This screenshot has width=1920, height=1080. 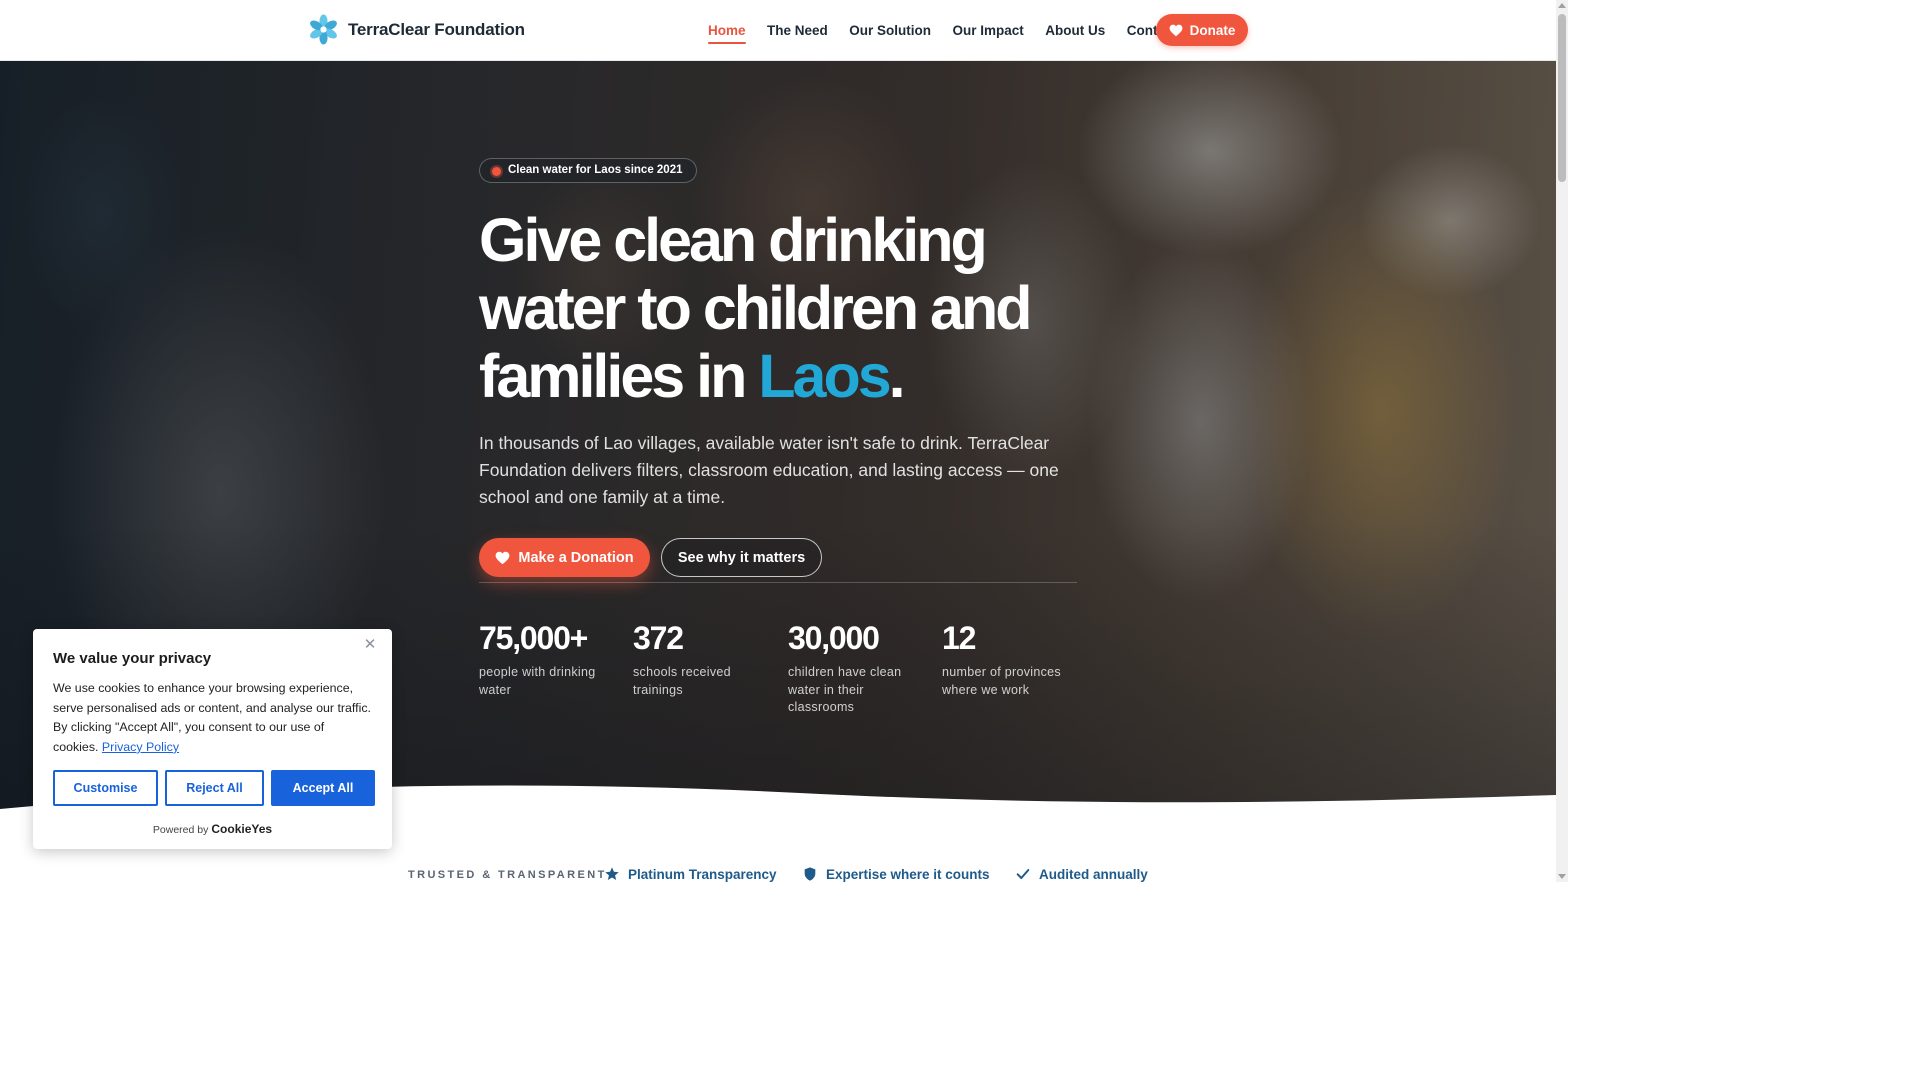 What do you see at coordinates (797, 30) in the screenshot?
I see `nav-the-need: The Need` at bounding box center [797, 30].